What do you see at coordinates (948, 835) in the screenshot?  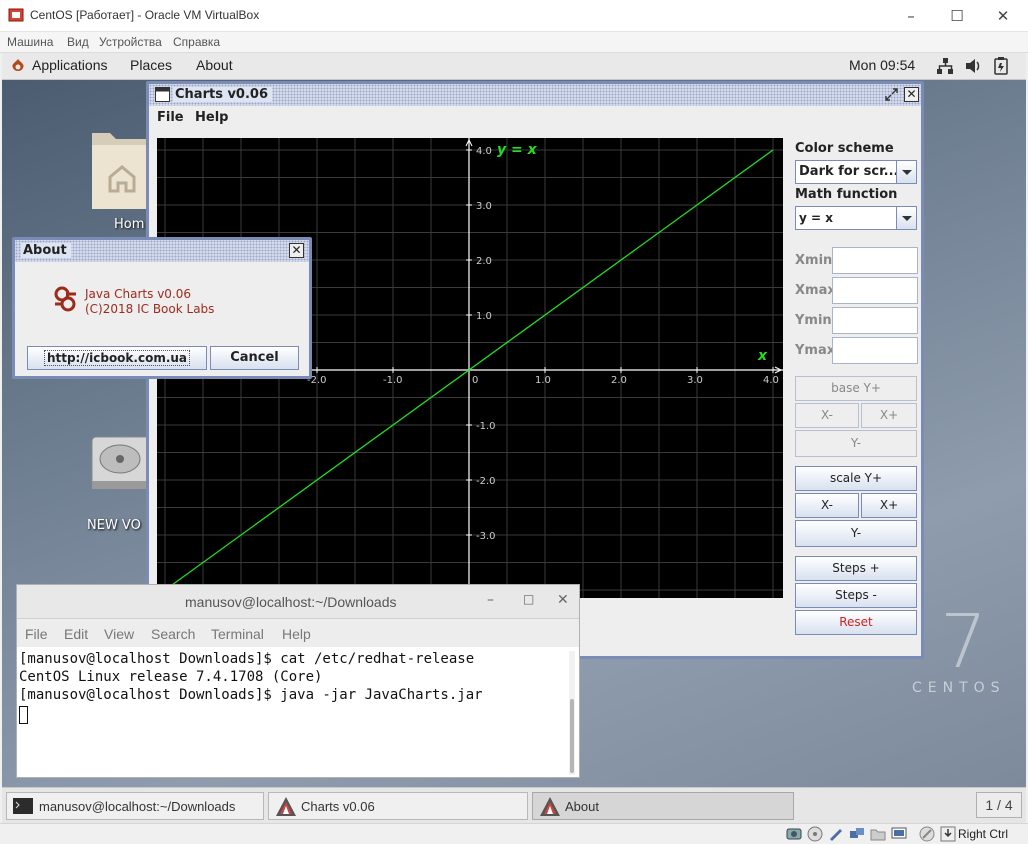 I see `host-key-icon` at bounding box center [948, 835].